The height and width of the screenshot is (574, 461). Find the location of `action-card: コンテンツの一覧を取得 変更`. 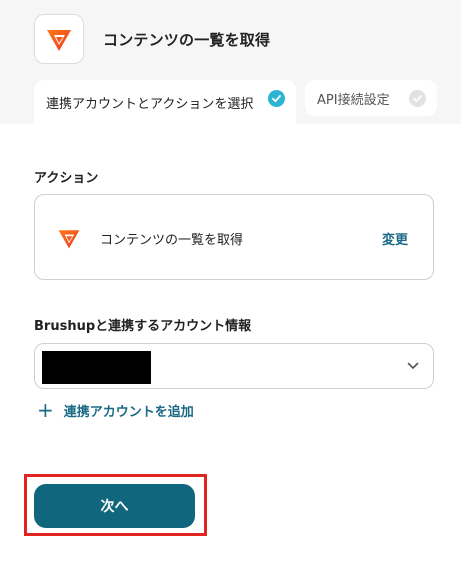

action-card: コンテンツの一覧を取得 変更 is located at coordinates (234, 237).